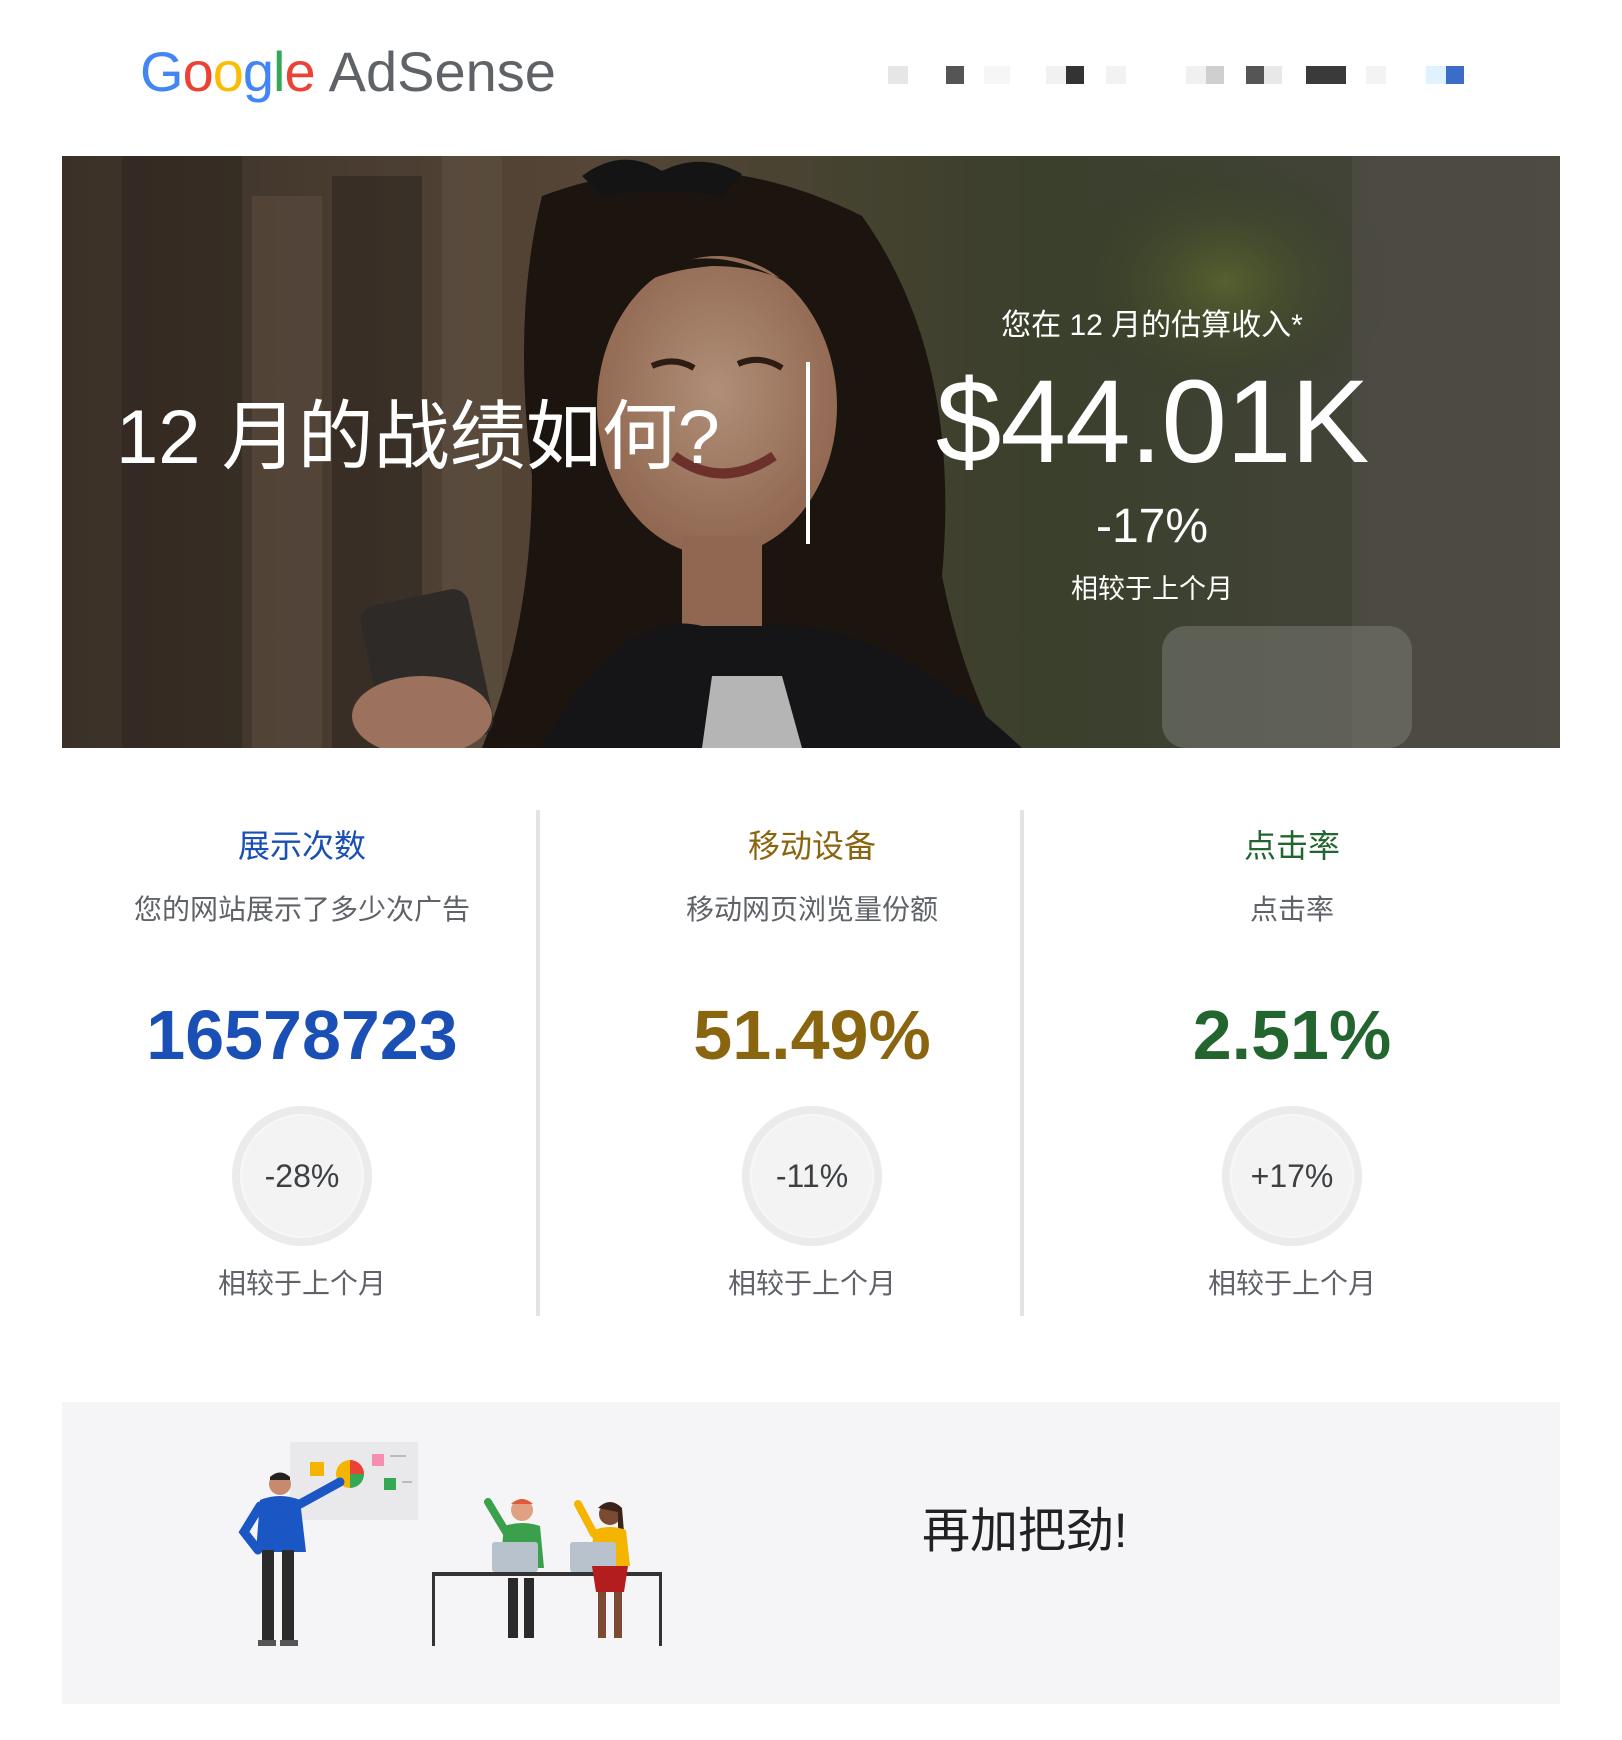 This screenshot has height=1740, width=1622. Describe the element at coordinates (299, 71) in the screenshot. I see `logo-letter: e` at that location.